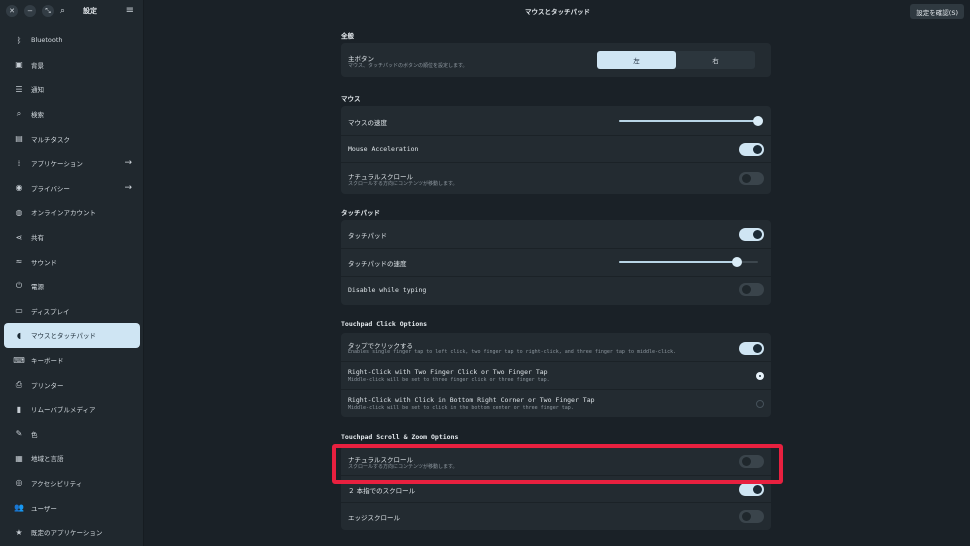  I want to click on power-icon: ⏻, so click(19, 286).